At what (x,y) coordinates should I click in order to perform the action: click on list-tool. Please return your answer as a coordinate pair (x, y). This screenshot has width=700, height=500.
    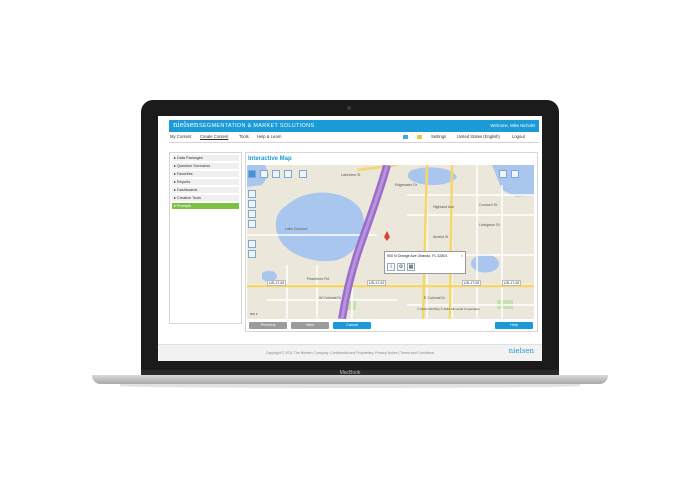
    Looking at the image, I should click on (252, 214).